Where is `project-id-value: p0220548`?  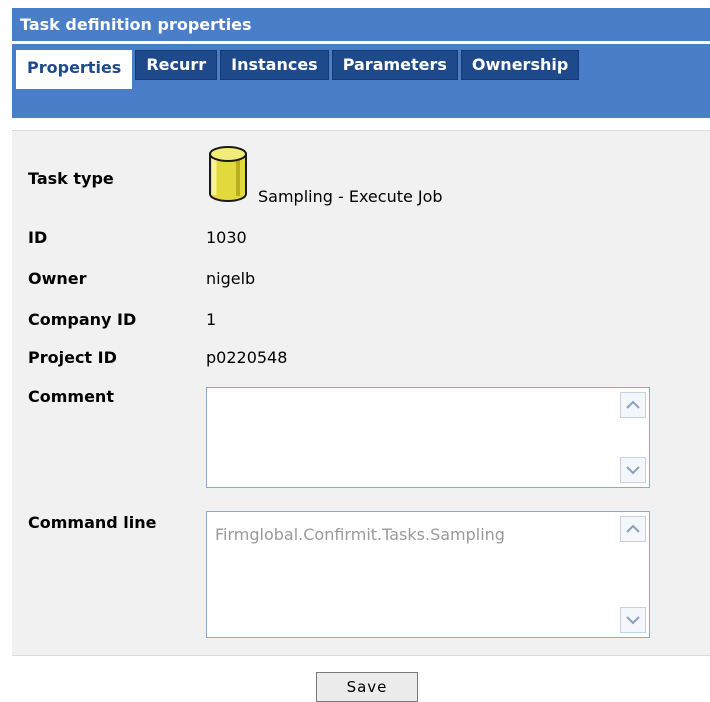
project-id-value: p0220548 is located at coordinates (247, 357).